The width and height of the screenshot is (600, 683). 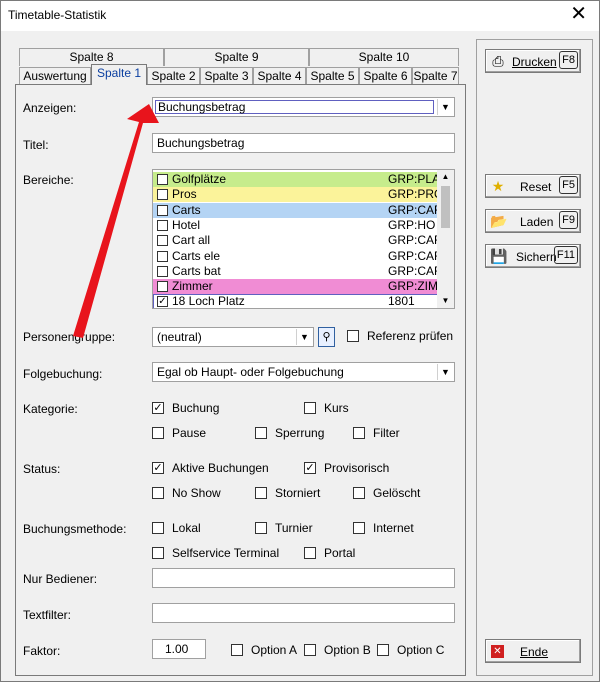 I want to click on tab-spalte-7: Spalte 7, so click(x=435, y=76).